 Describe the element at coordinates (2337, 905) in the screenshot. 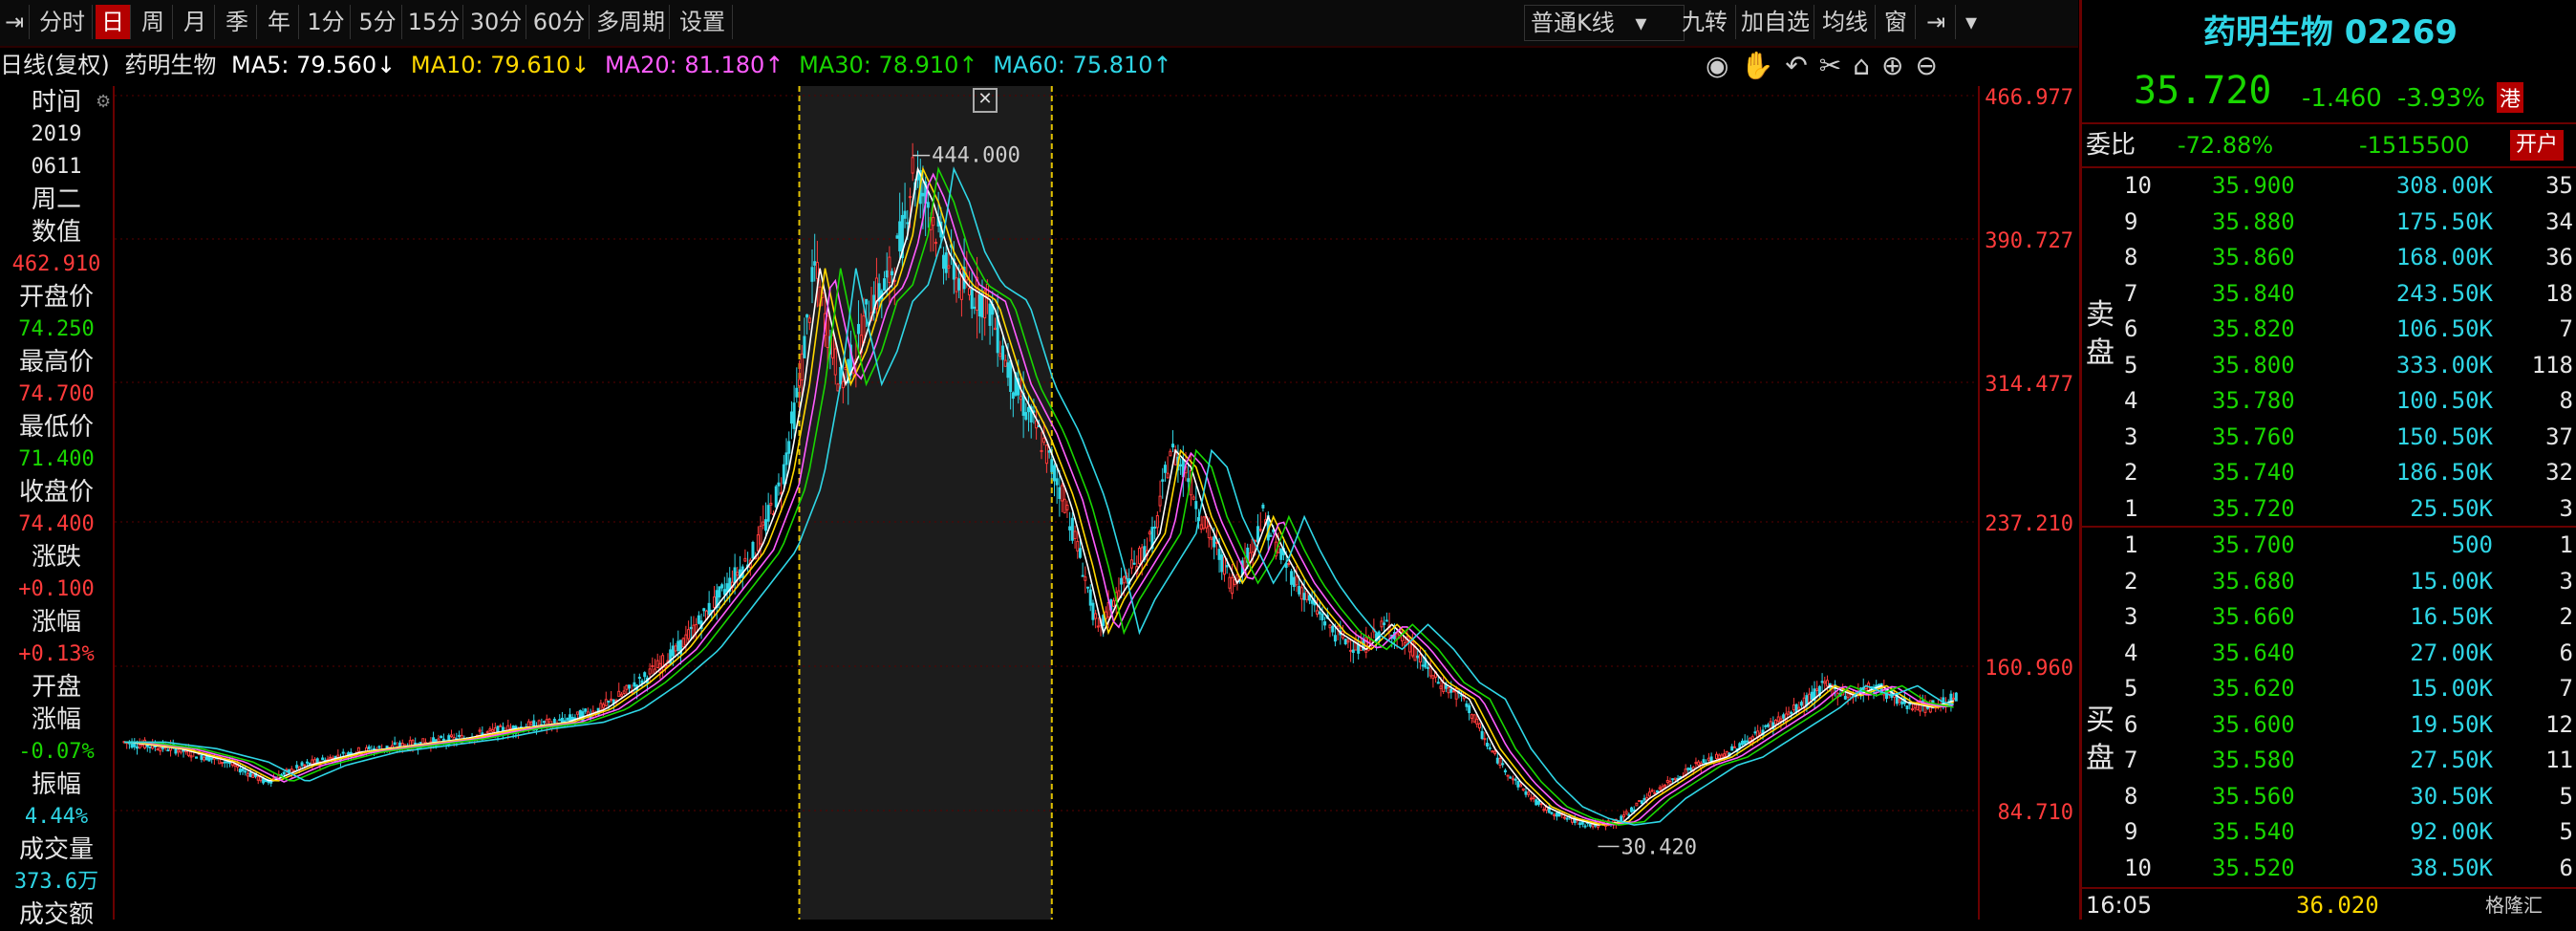

I see `tick-price: 36.020` at that location.